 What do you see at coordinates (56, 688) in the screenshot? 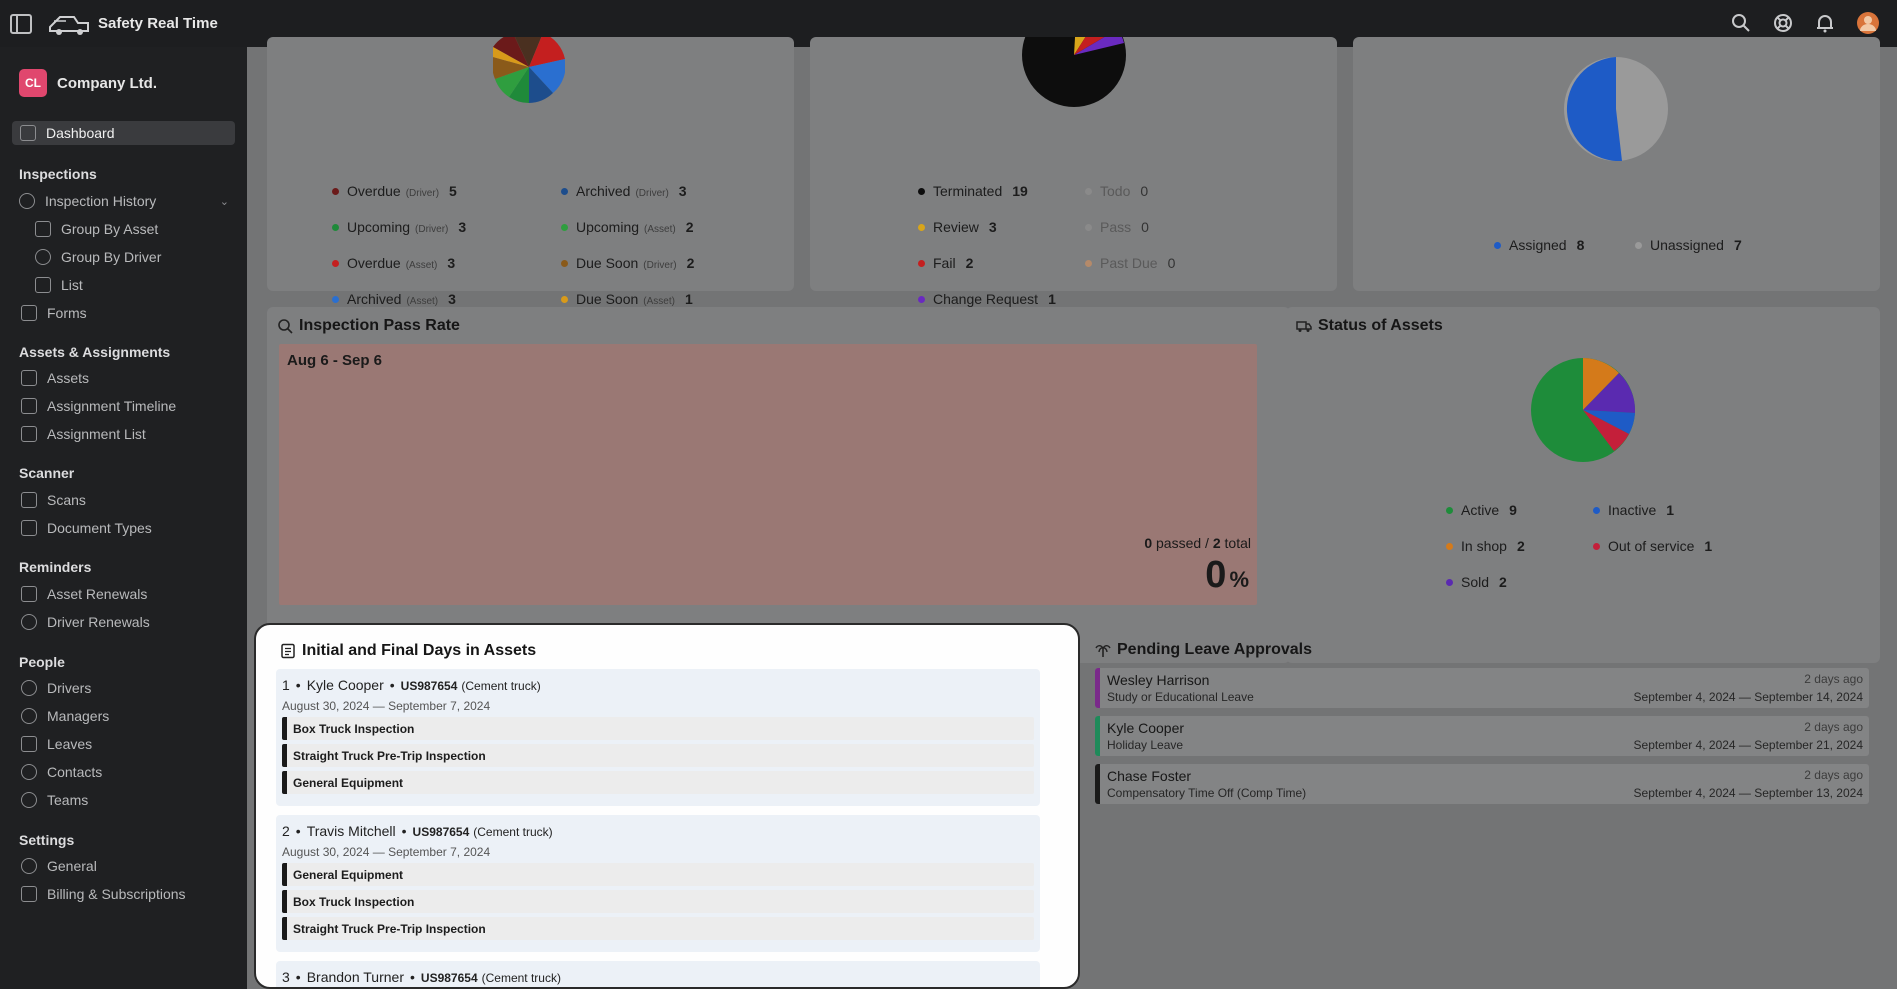
I see `sidebar-item-drivers: Drivers` at bounding box center [56, 688].